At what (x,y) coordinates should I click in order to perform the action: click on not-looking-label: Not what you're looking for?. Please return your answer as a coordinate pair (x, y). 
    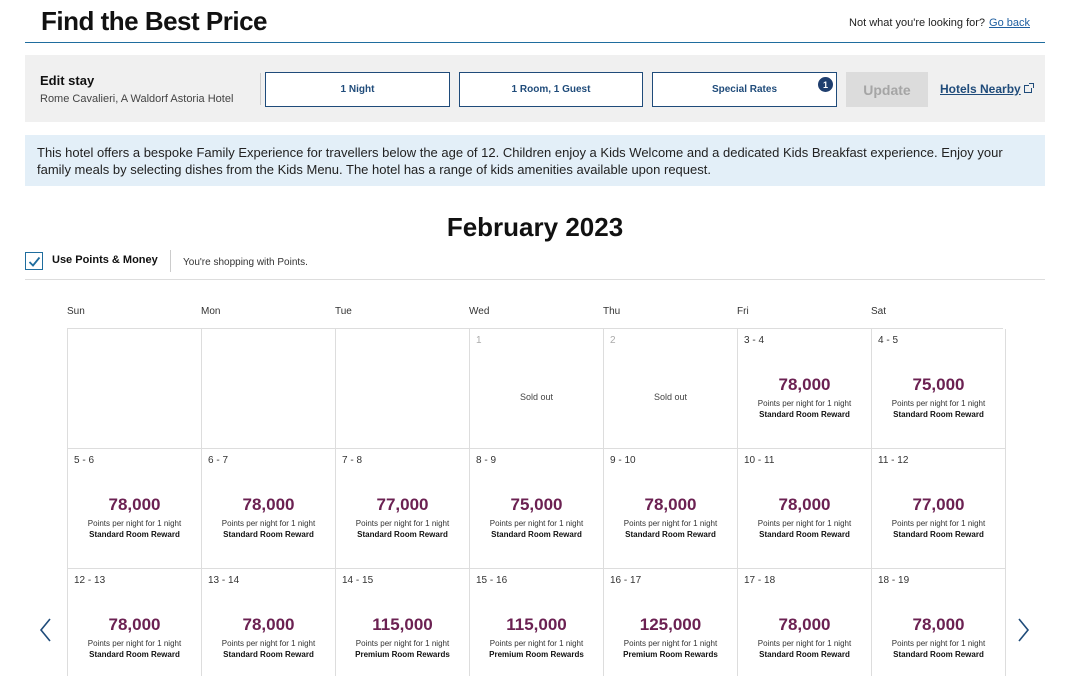
    Looking at the image, I should click on (917, 23).